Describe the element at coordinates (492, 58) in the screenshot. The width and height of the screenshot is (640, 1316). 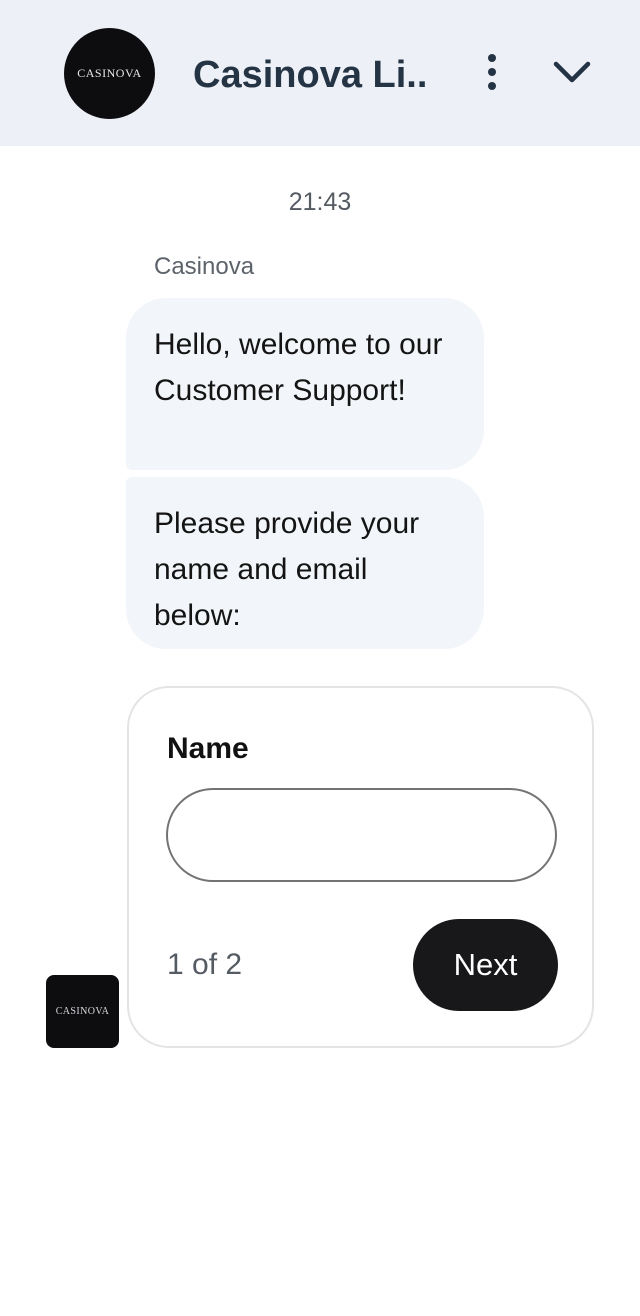
I see `more-vertical-icon` at that location.